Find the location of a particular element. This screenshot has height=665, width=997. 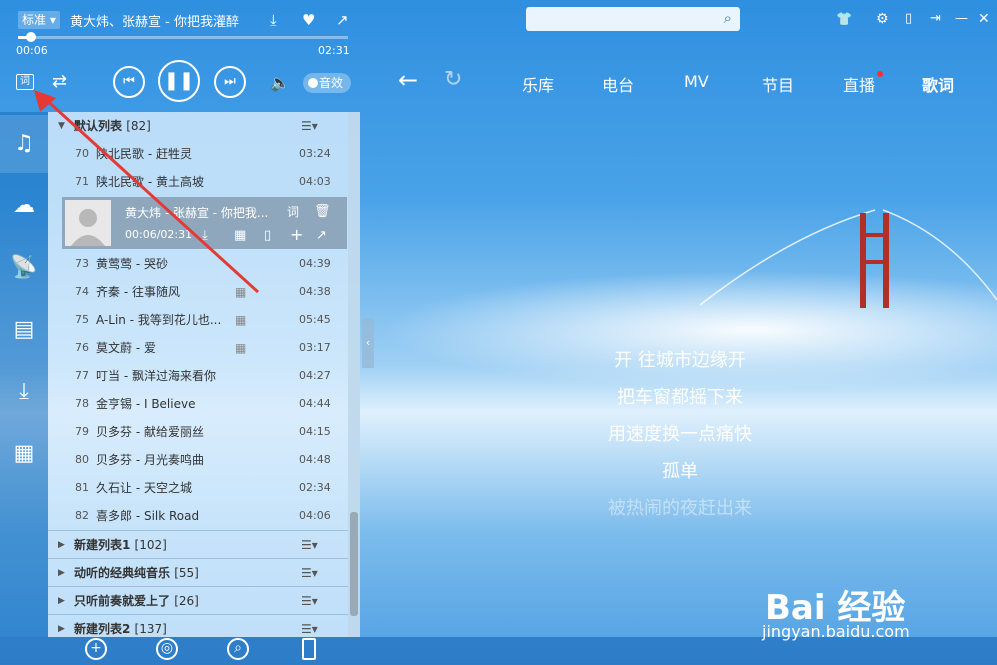

track-number: 75 is located at coordinates (82, 319).